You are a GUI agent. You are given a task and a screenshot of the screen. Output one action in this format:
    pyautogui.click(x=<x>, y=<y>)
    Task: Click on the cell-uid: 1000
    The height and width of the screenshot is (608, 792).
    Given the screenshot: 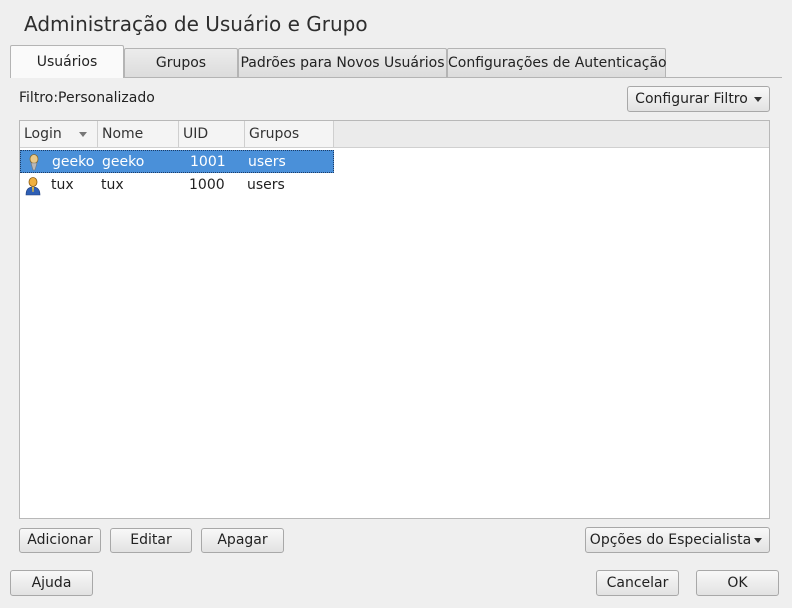 What is the action you would take?
    pyautogui.click(x=207, y=185)
    